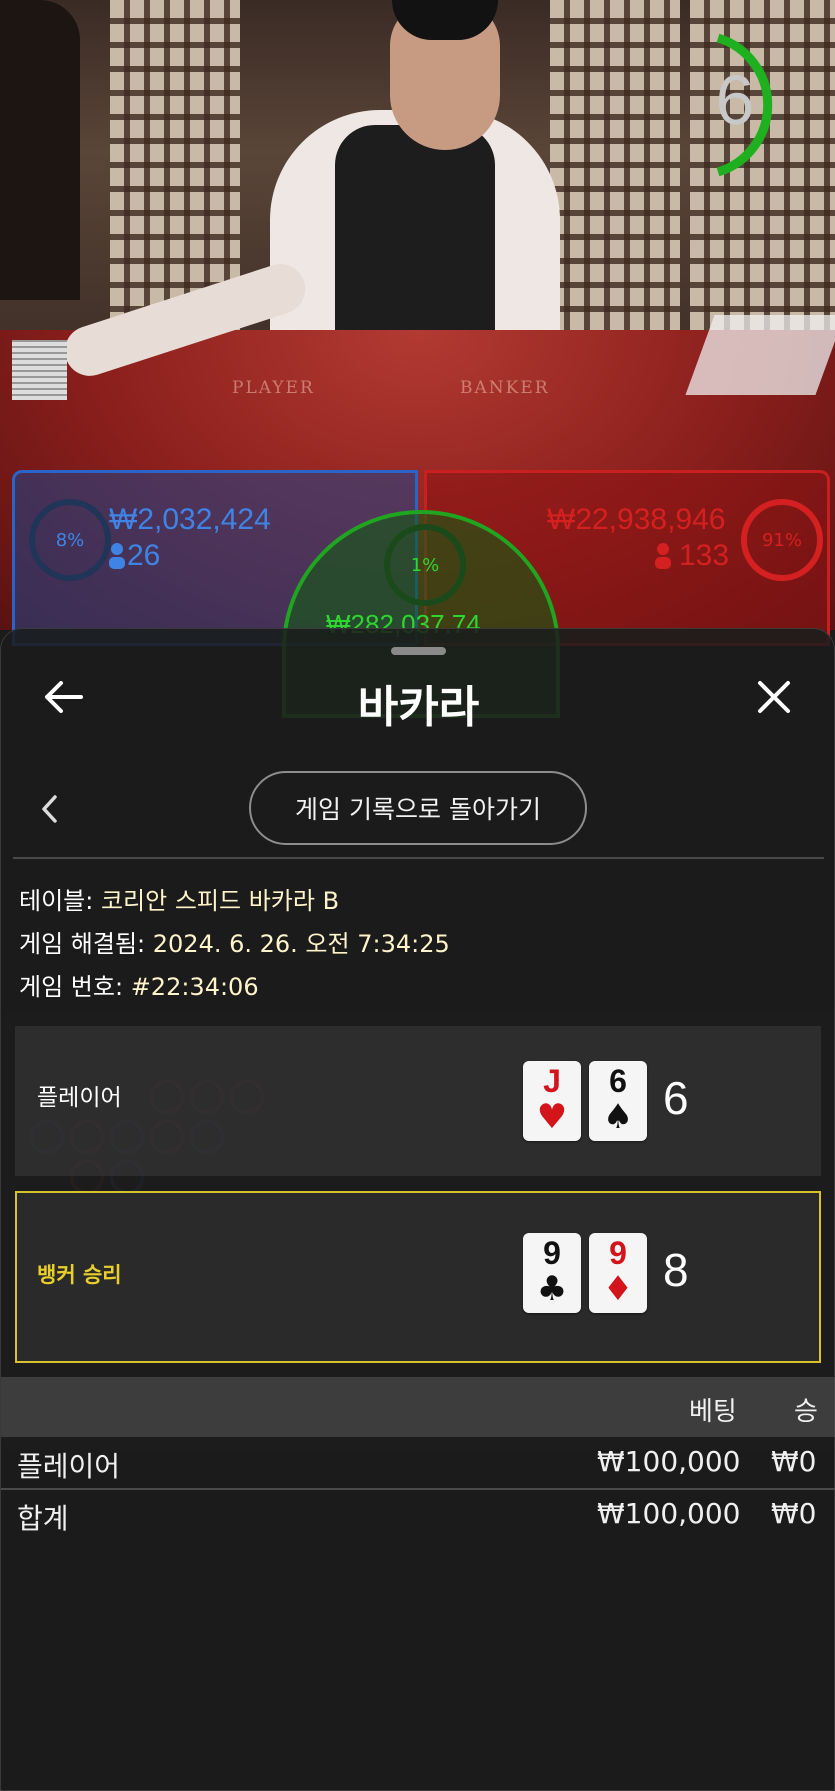  Describe the element at coordinates (806, 1412) in the screenshot. I see `win-column-header: 승` at that location.